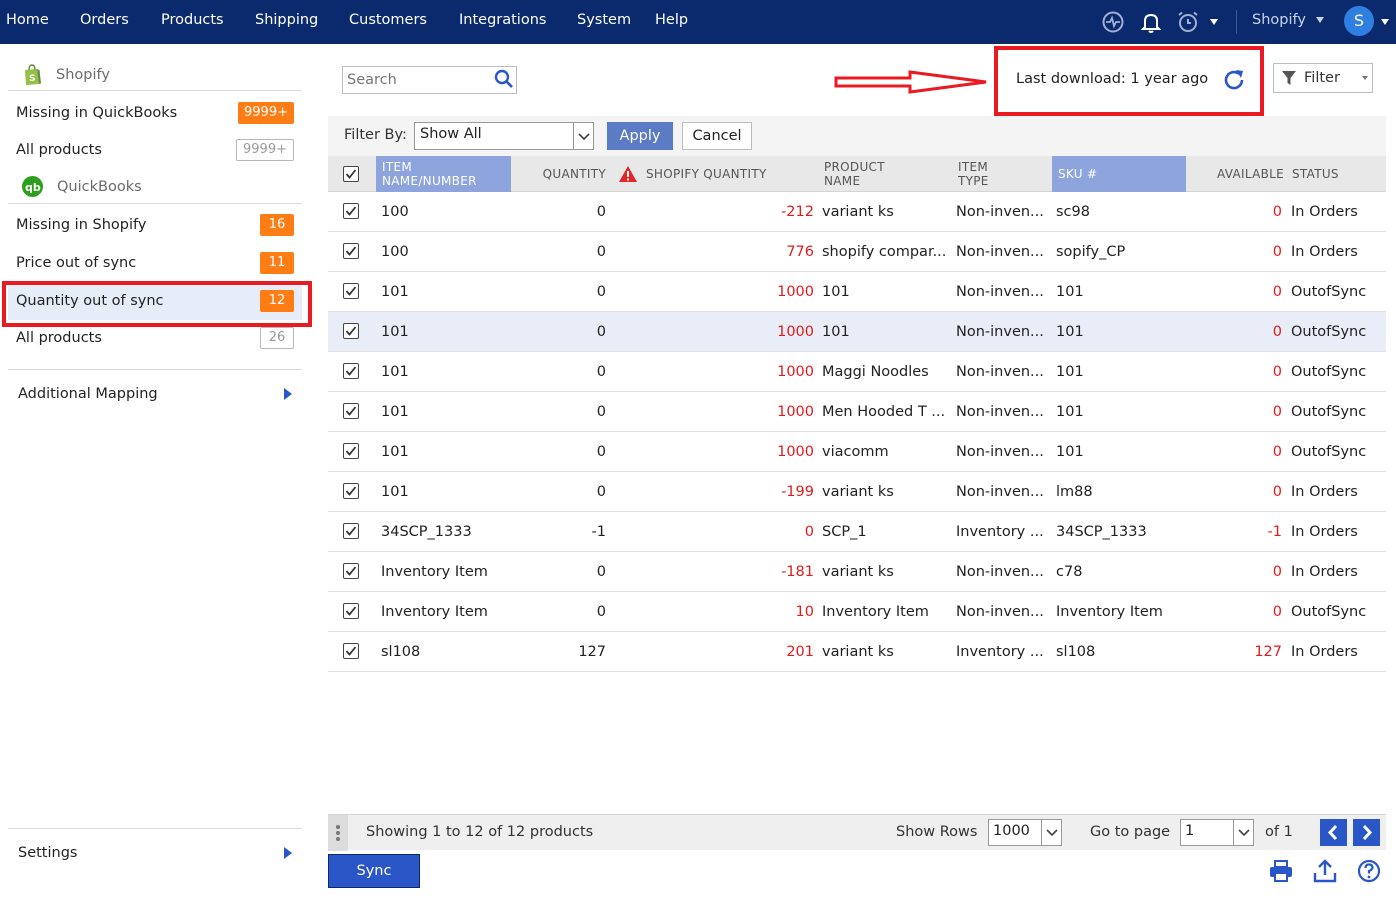  I want to click on show-rows-select: 1000, so click(1025, 832).